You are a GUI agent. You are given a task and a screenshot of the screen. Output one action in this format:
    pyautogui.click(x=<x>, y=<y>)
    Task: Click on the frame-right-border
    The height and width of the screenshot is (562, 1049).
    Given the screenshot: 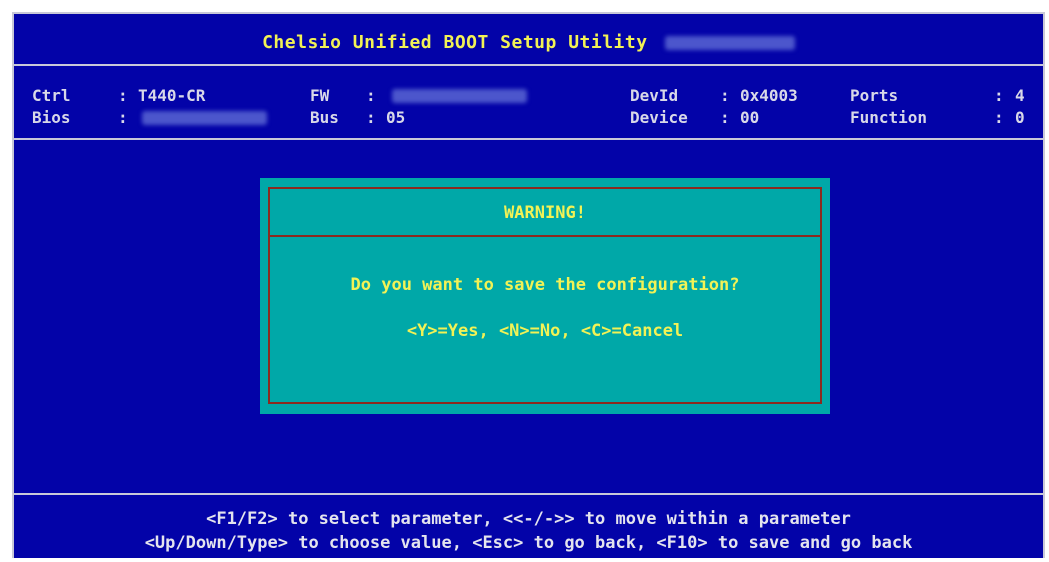 What is the action you would take?
    pyautogui.click(x=1044, y=285)
    